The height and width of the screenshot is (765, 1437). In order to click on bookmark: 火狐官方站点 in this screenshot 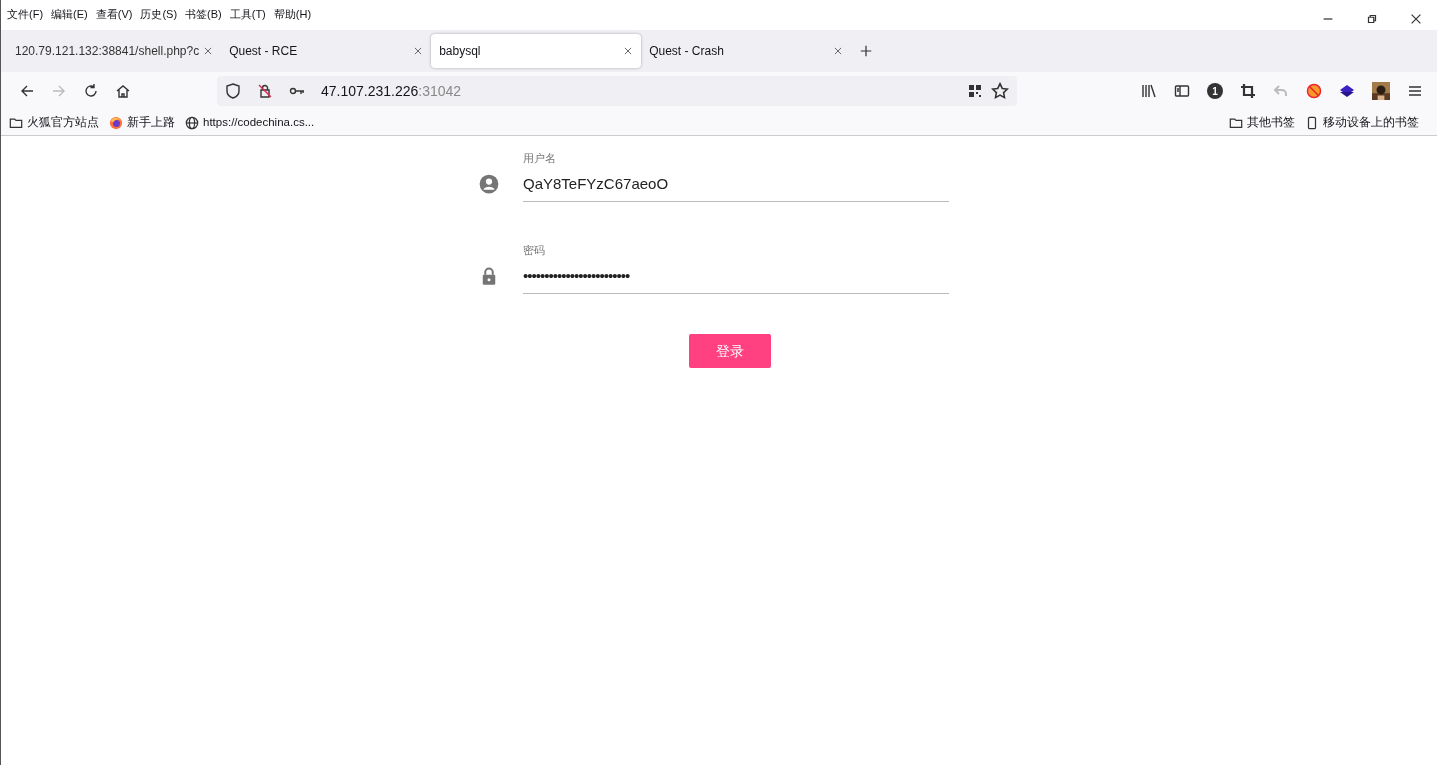, I will do `click(54, 122)`.